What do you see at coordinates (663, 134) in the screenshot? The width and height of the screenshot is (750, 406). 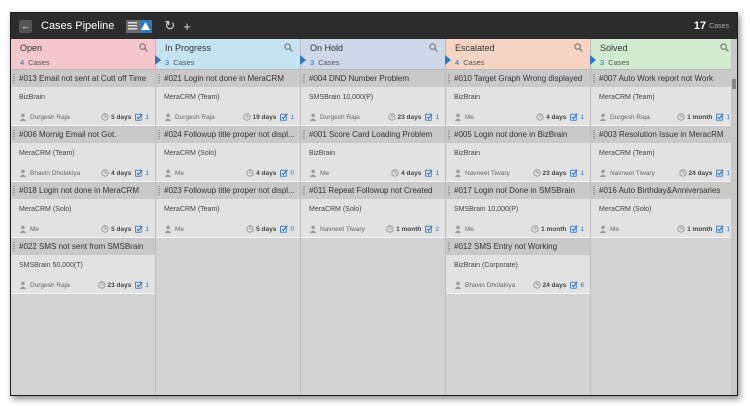 I see `case-title: #003 Resolution Issue in MeracRM` at bounding box center [663, 134].